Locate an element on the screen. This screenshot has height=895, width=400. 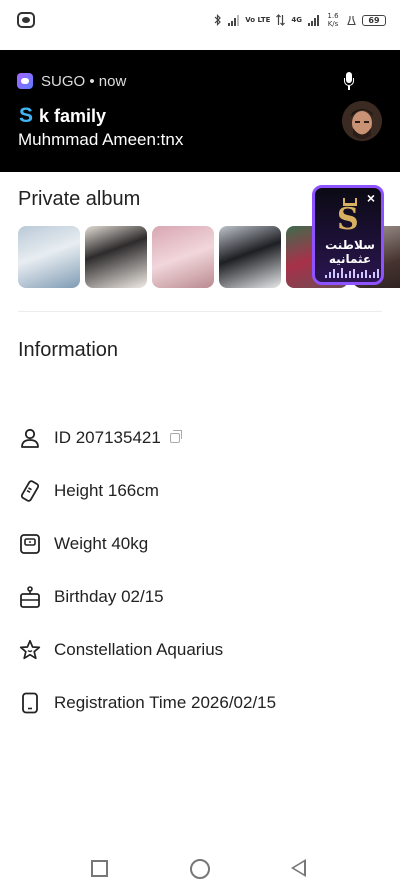
battery-icon: 69 is located at coordinates (374, 20).